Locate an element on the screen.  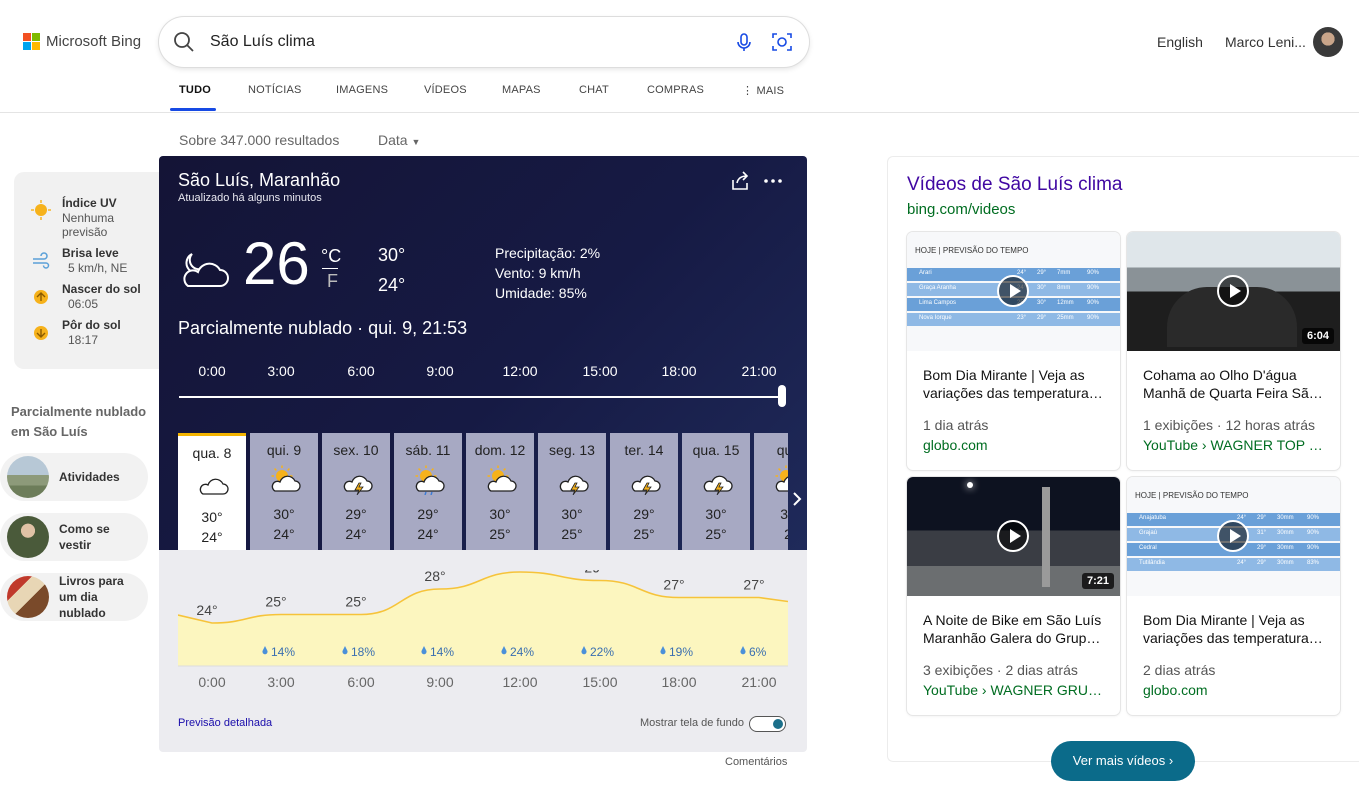
video-thumbnail: 7:21 is located at coordinates (1013, 536).